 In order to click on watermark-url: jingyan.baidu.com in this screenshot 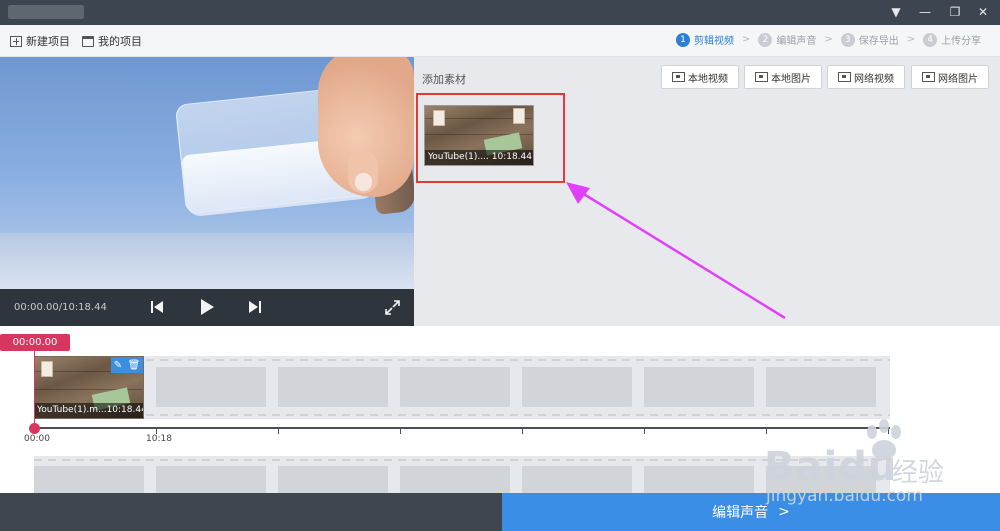, I will do `click(844, 496)`.